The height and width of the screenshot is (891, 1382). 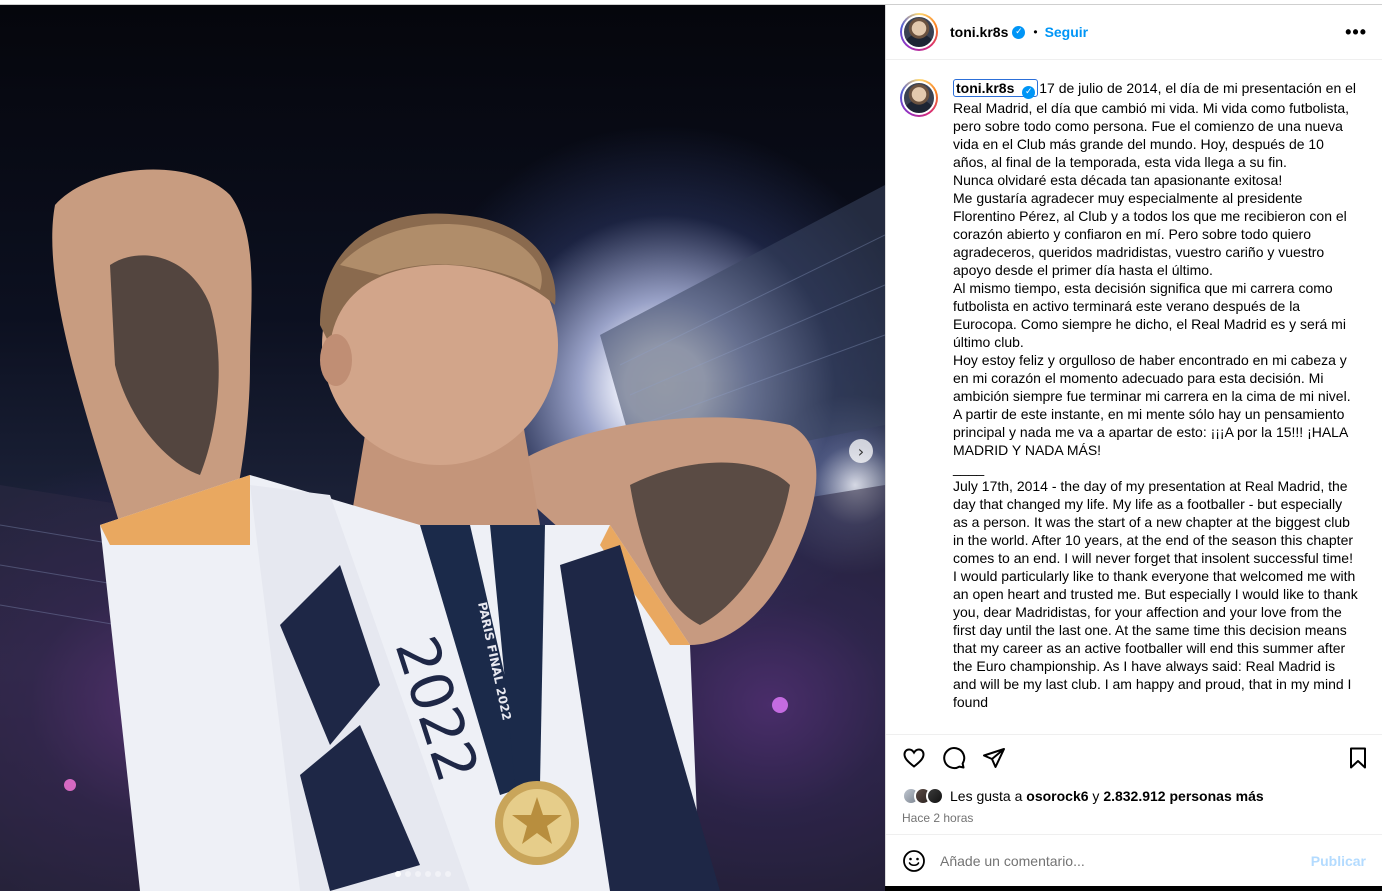 What do you see at coordinates (1338, 861) in the screenshot?
I see `publish-button: Publicar` at bounding box center [1338, 861].